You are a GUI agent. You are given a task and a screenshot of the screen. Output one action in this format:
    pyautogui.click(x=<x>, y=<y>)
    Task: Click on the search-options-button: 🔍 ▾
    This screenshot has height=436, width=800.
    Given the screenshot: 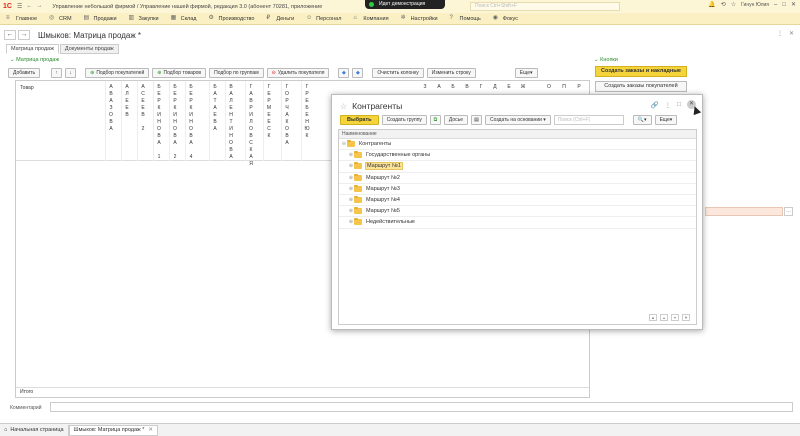 What is the action you would take?
    pyautogui.click(x=642, y=119)
    